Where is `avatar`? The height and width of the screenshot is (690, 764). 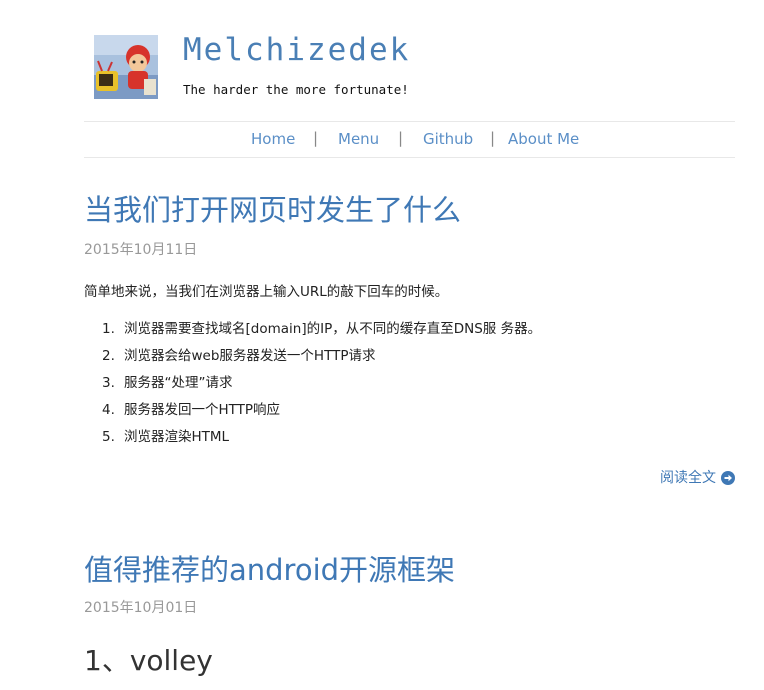
avatar is located at coordinates (126, 67).